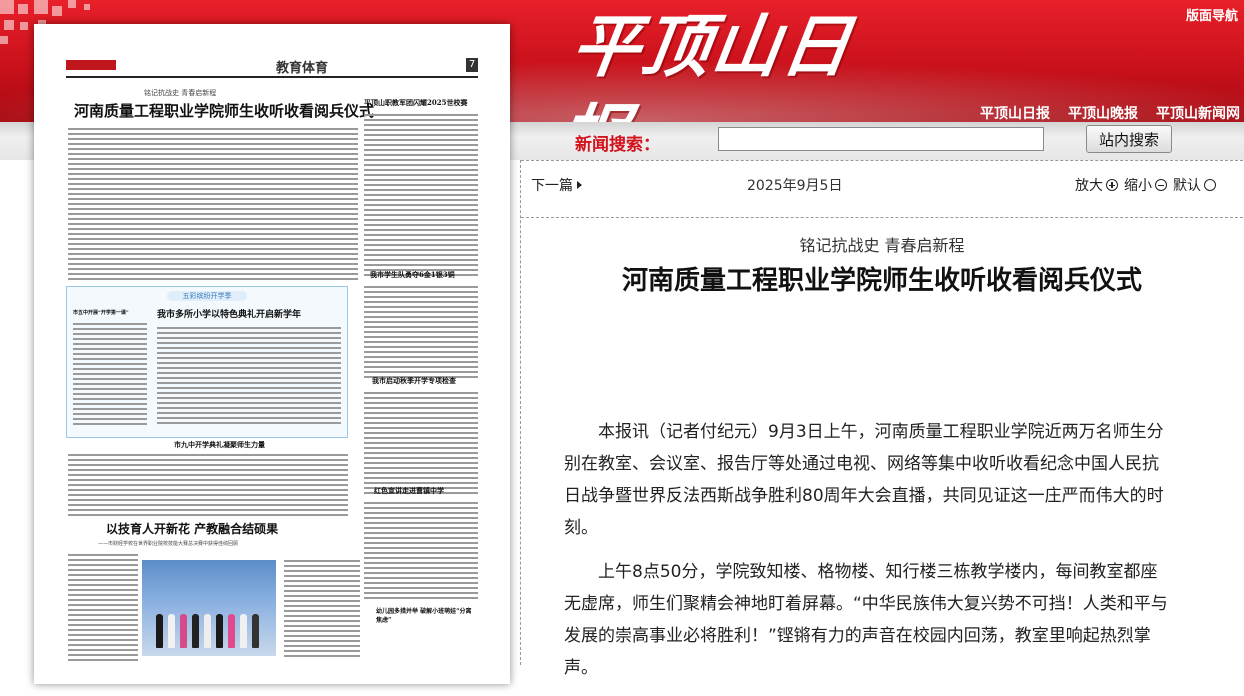 The image size is (1244, 696). What do you see at coordinates (209, 608) in the screenshot?
I see `paper-photo` at bounding box center [209, 608].